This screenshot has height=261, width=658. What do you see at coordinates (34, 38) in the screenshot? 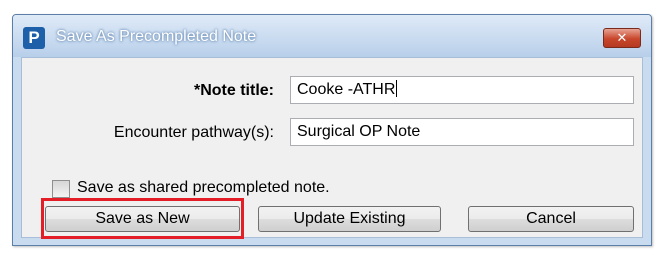
I see `app-logo-icon: P` at bounding box center [34, 38].